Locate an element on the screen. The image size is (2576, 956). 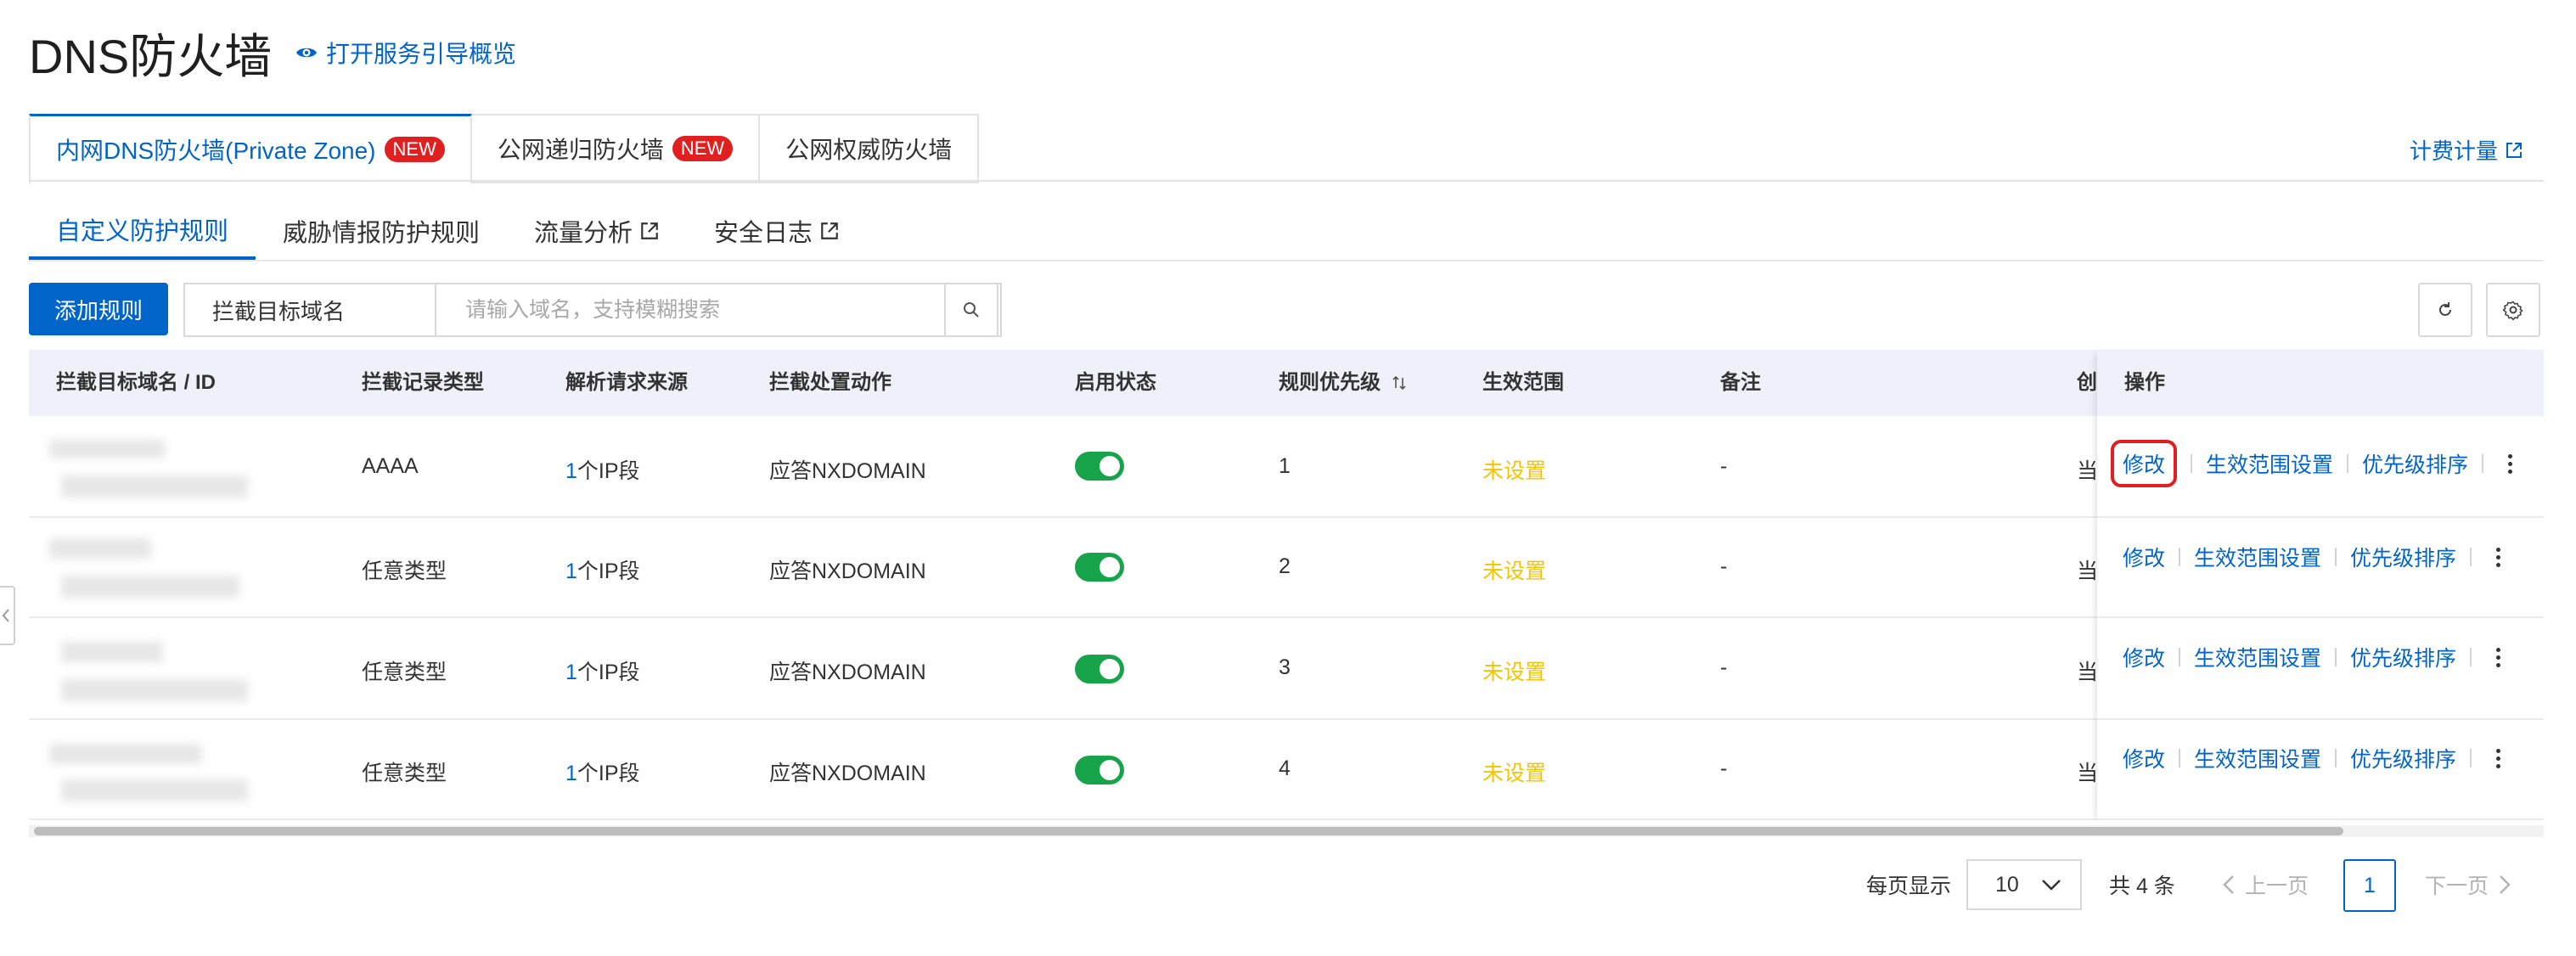
search-icon is located at coordinates (971, 310).